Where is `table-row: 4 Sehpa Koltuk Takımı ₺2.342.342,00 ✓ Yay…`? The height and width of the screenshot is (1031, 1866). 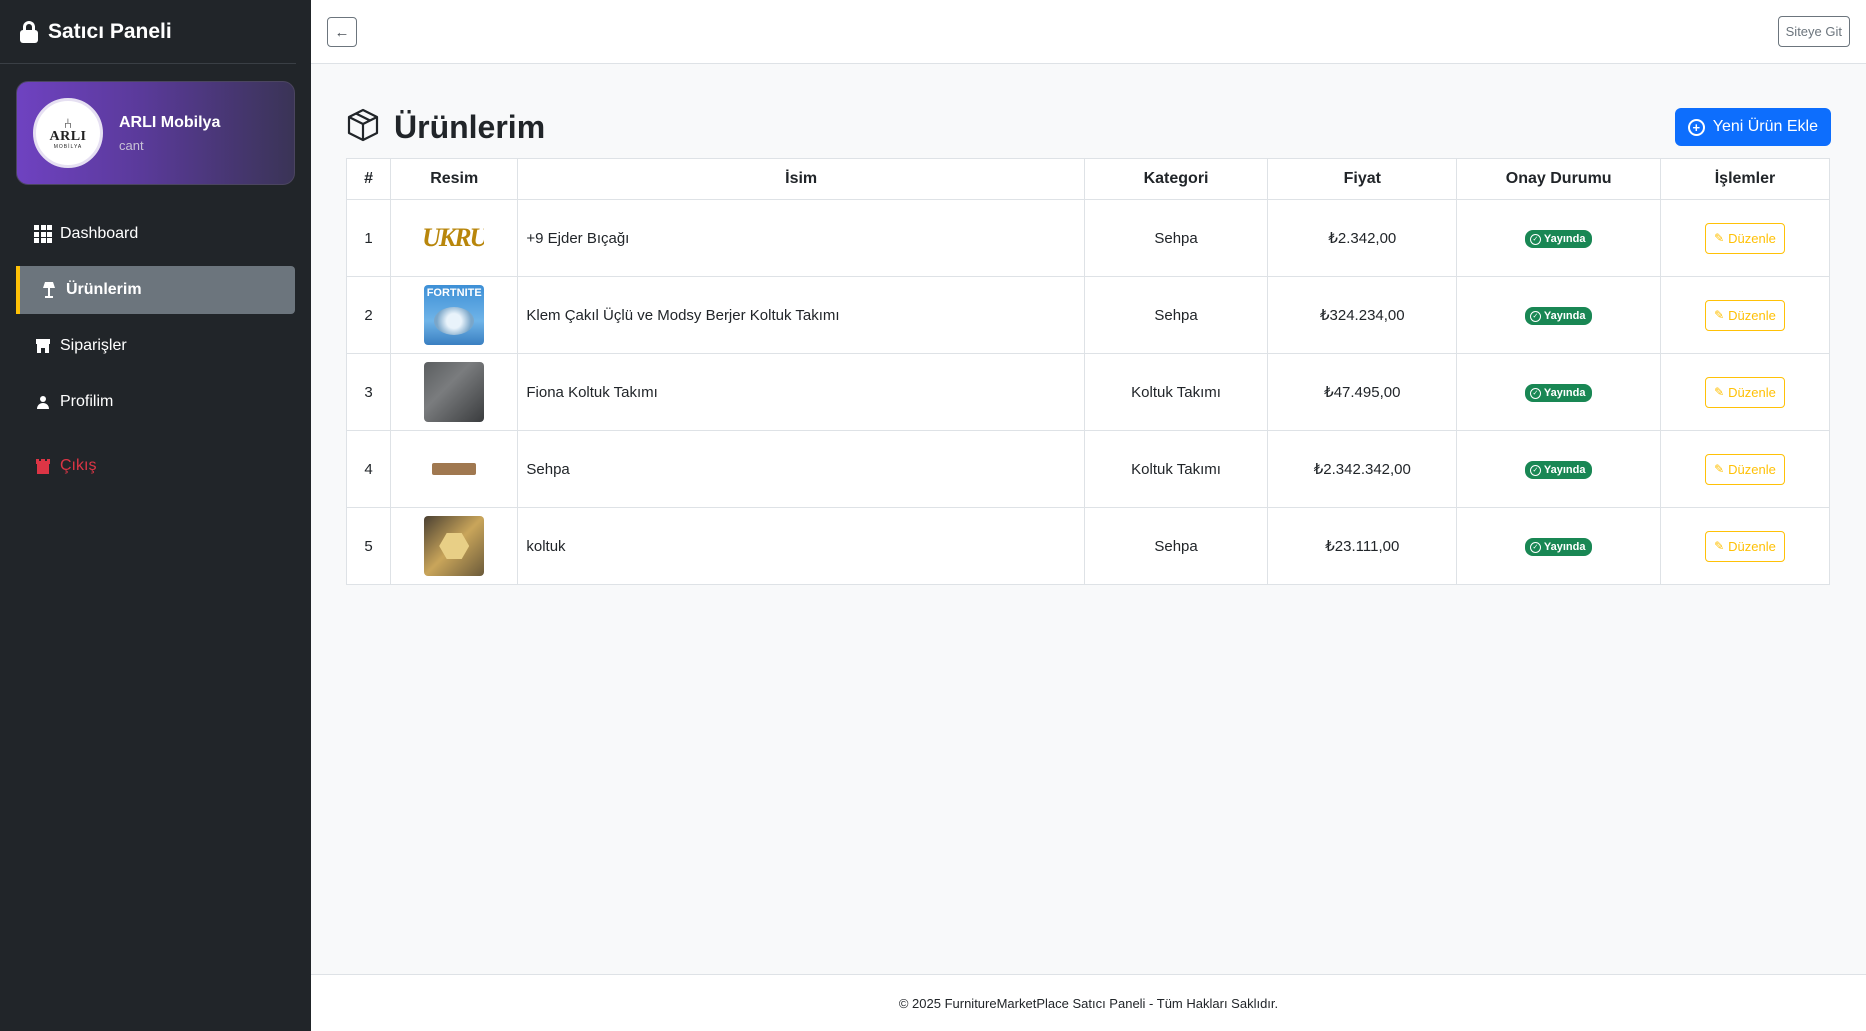 table-row: 4 Sehpa Koltuk Takımı ₺2.342.342,00 ✓ Yay… is located at coordinates (1088, 469).